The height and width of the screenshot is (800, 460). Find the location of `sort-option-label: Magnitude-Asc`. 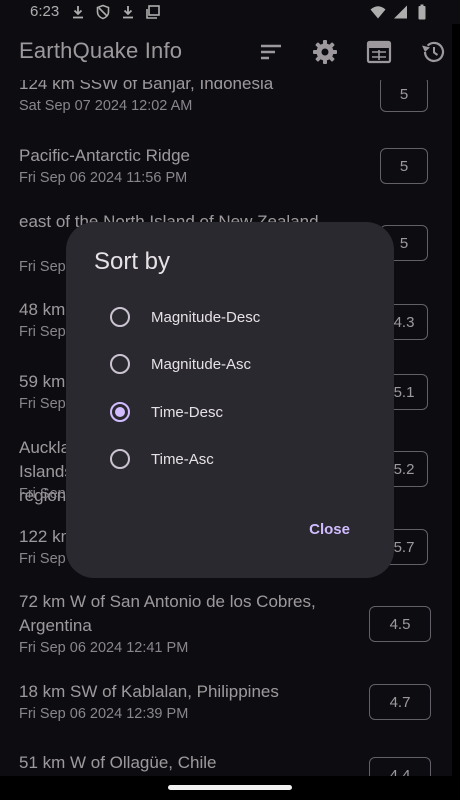

sort-option-label: Magnitude-Asc is located at coordinates (201, 364).